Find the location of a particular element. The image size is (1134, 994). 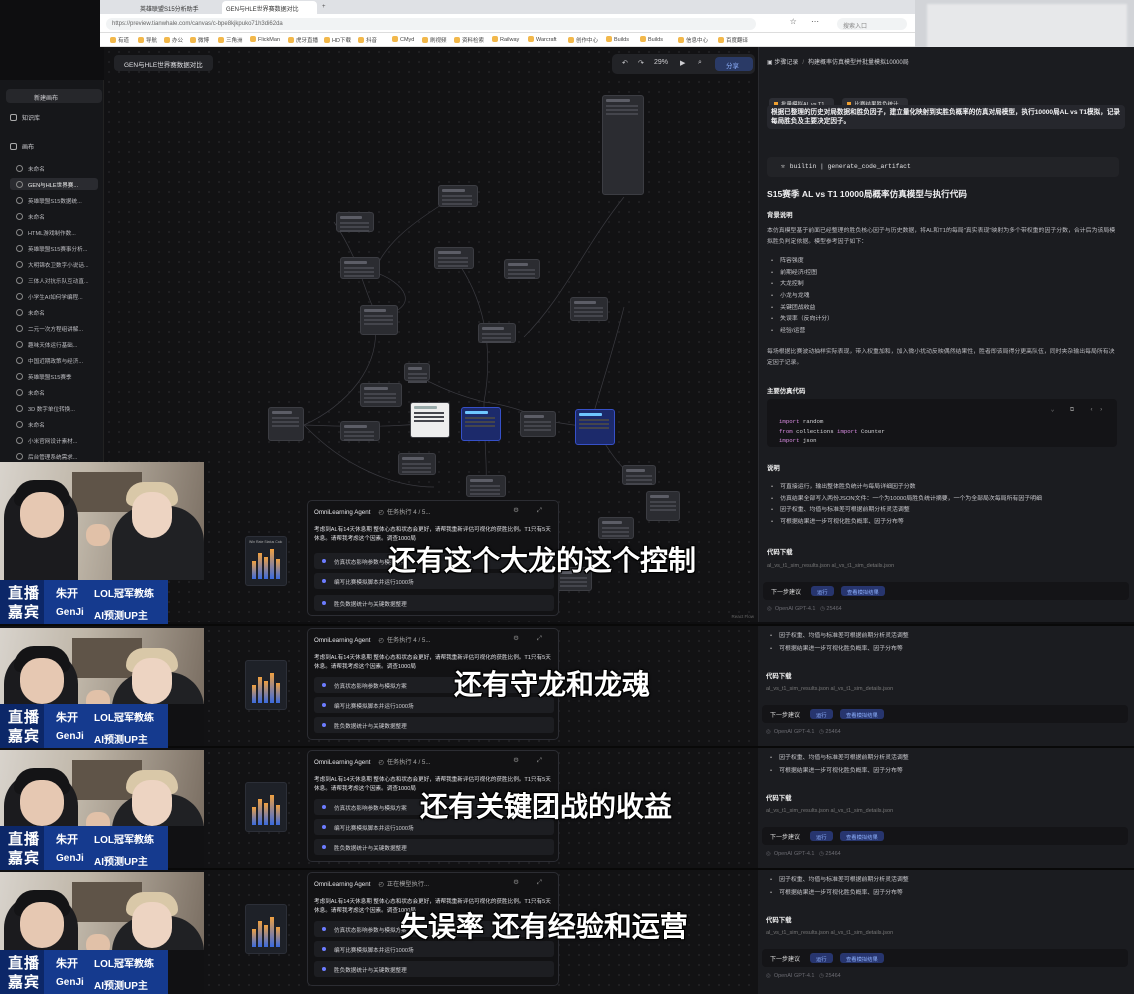

new-tab-button: + is located at coordinates (323, 7).